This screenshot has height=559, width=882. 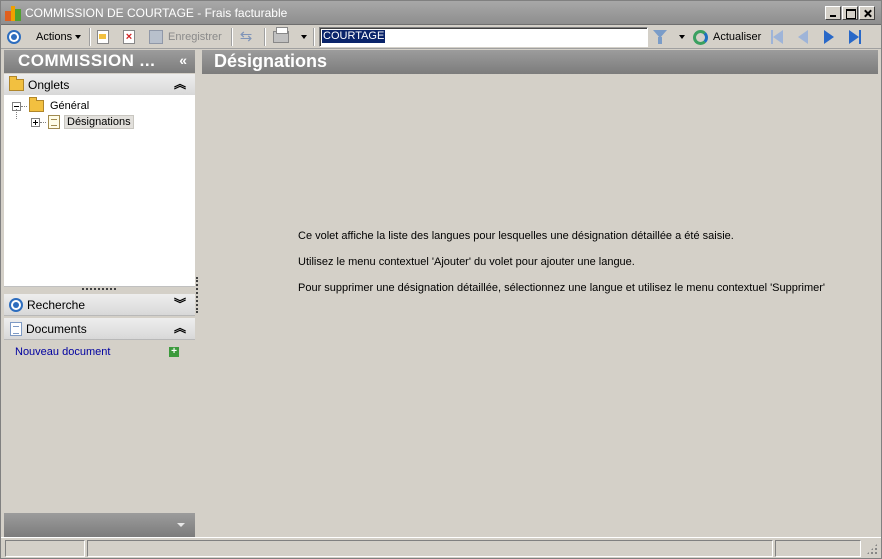 I want to click on window-controls, so click(x=850, y=13).